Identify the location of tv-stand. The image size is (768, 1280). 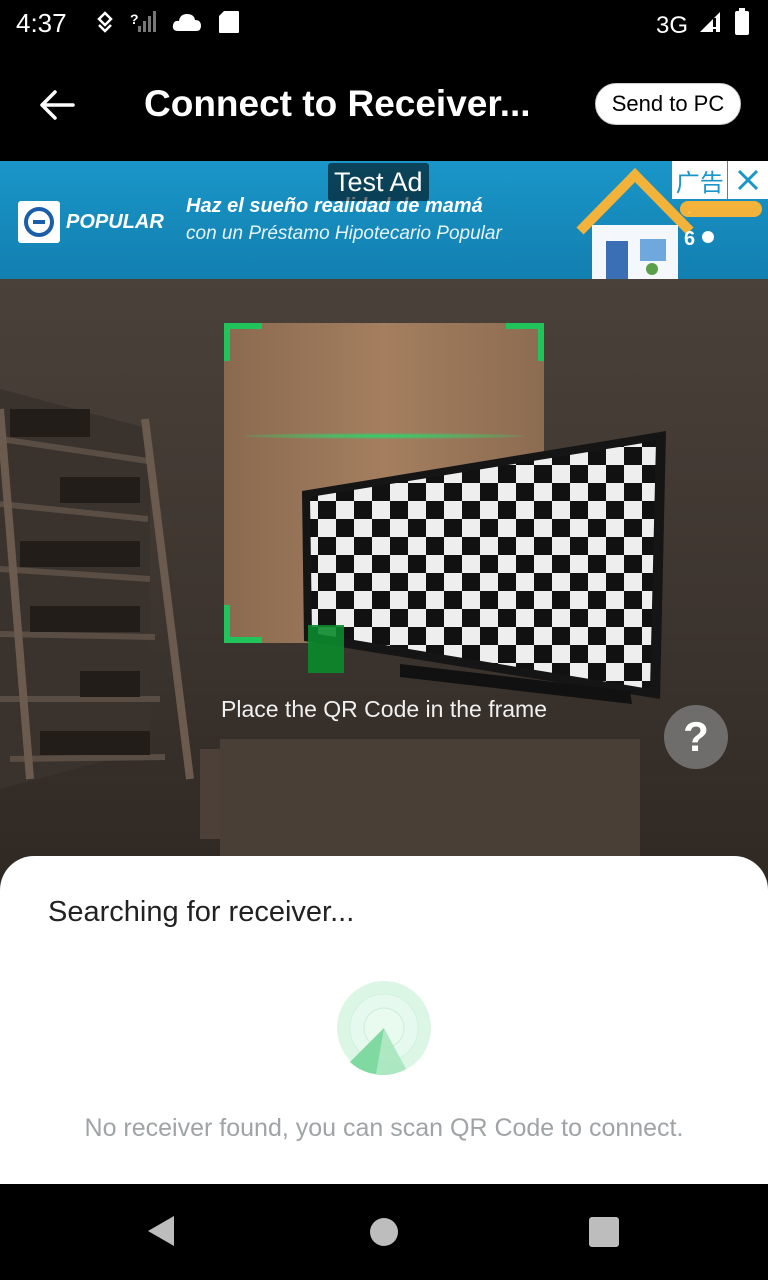
(430, 799).